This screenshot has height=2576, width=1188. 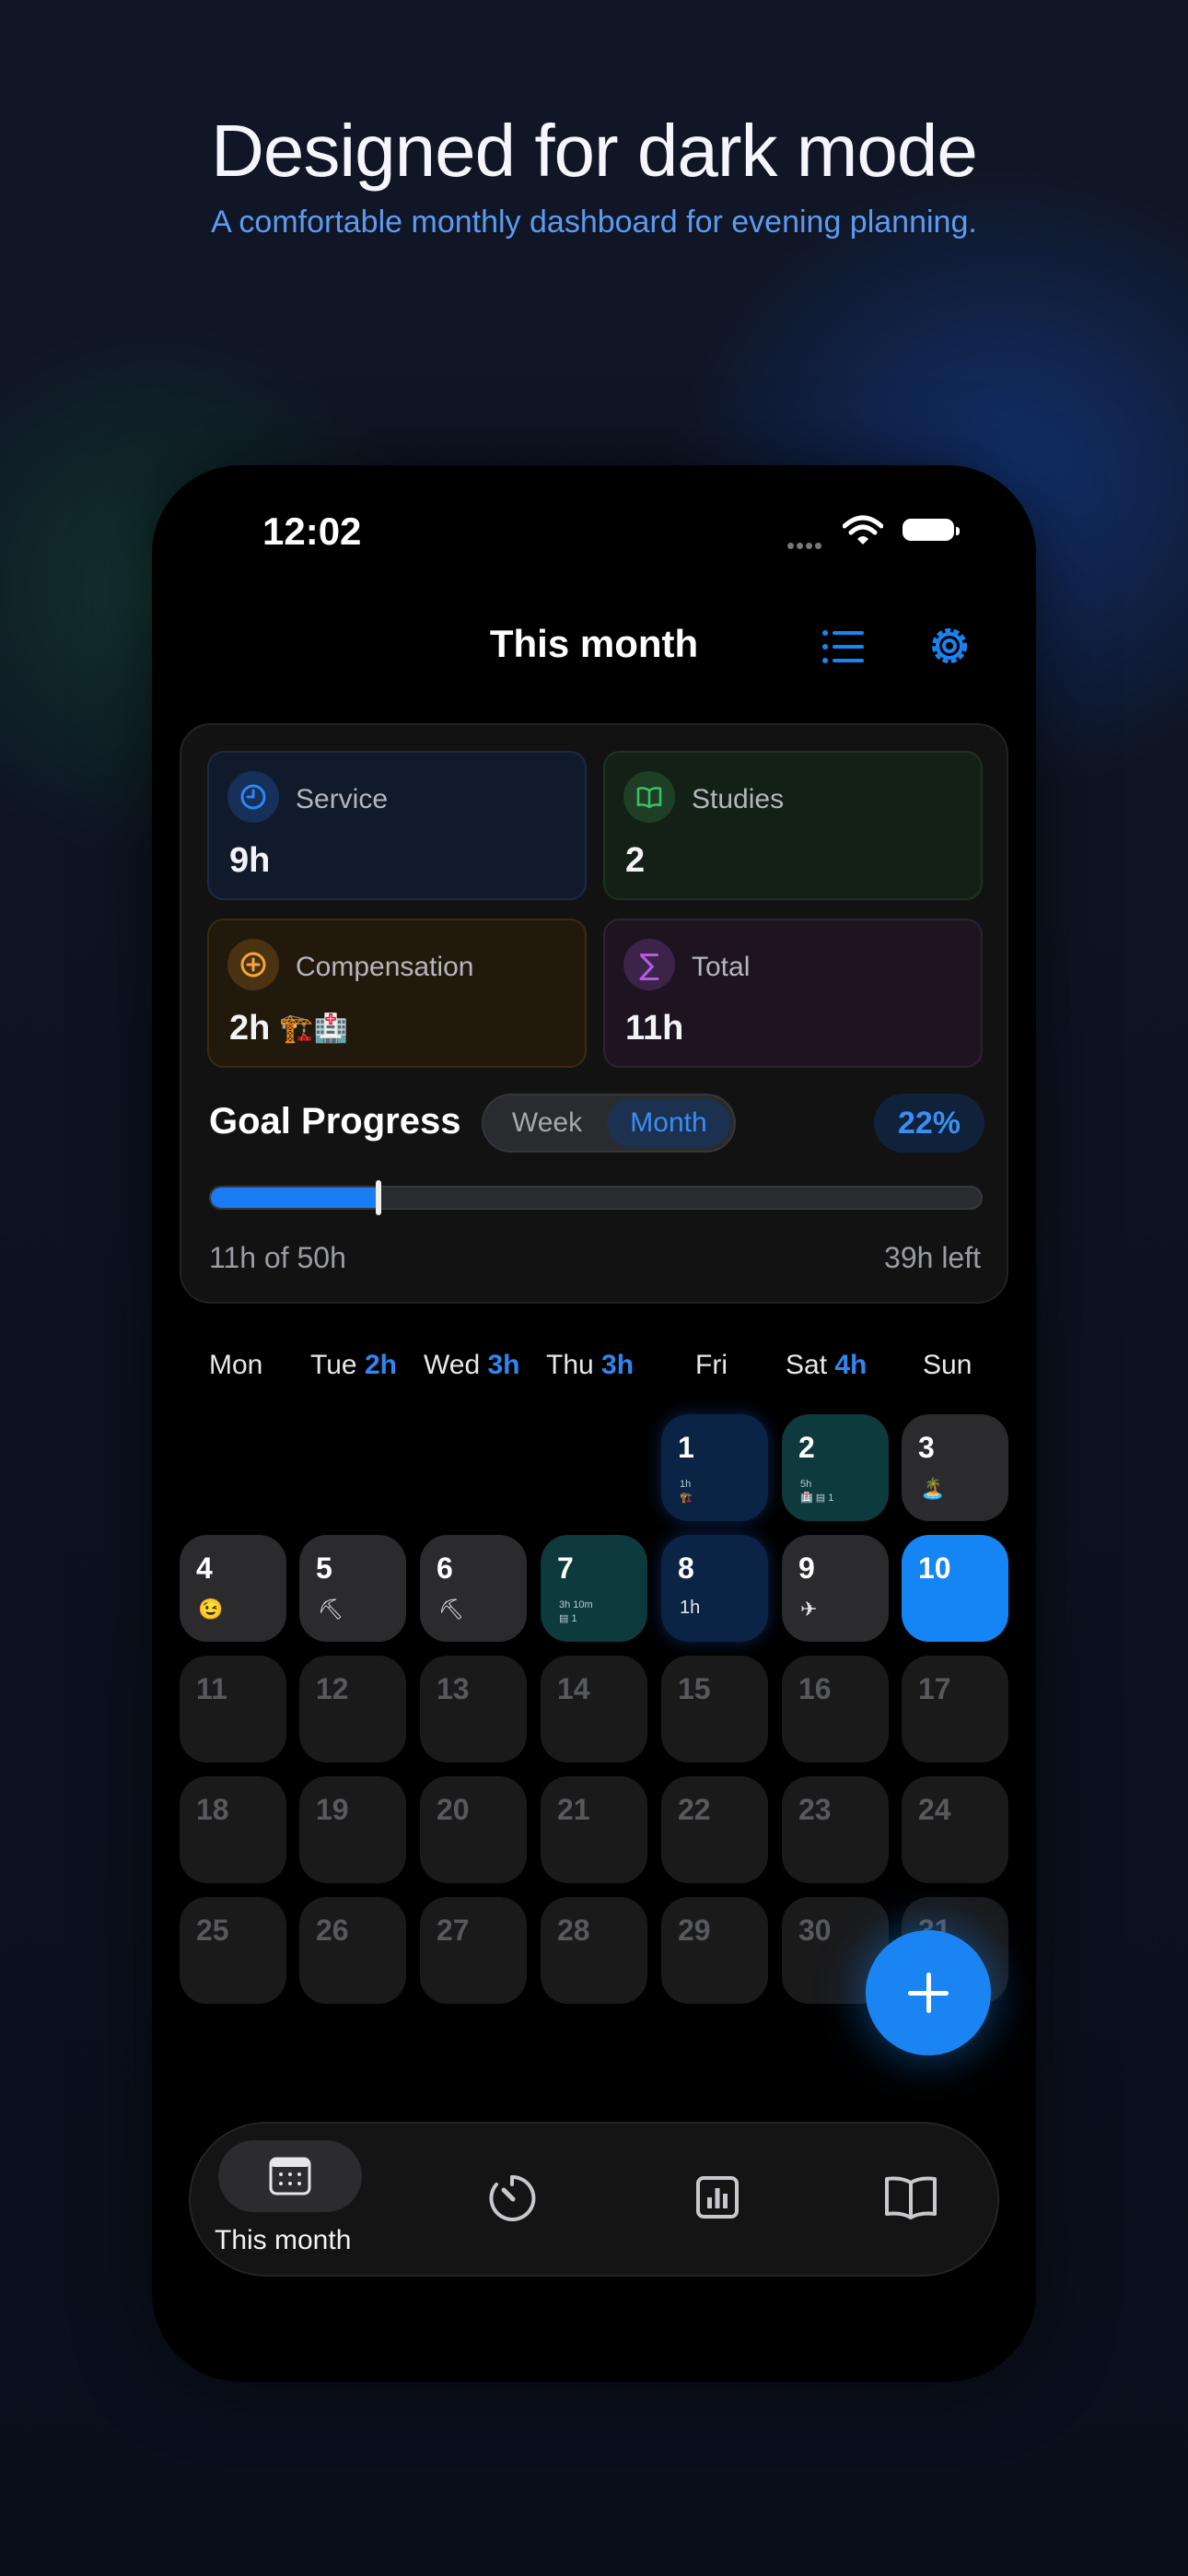 What do you see at coordinates (594, 1950) in the screenshot?
I see `calendar-day-28: 28` at bounding box center [594, 1950].